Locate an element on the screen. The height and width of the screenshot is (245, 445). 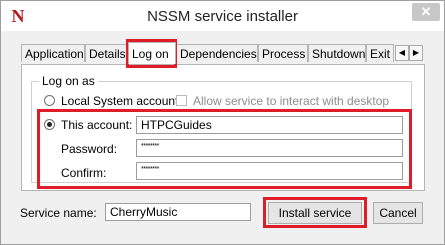
log-on-as-group-title: Log on as is located at coordinates (68, 81).